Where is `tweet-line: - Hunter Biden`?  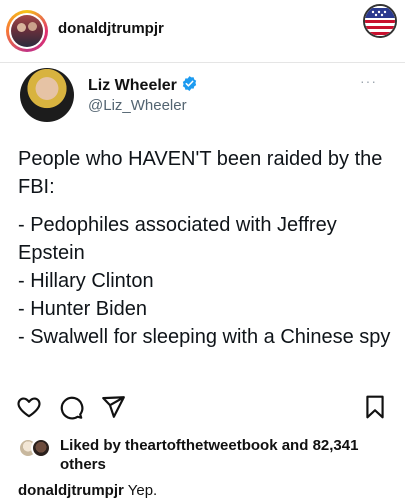 tweet-line: - Hunter Biden is located at coordinates (82, 309).